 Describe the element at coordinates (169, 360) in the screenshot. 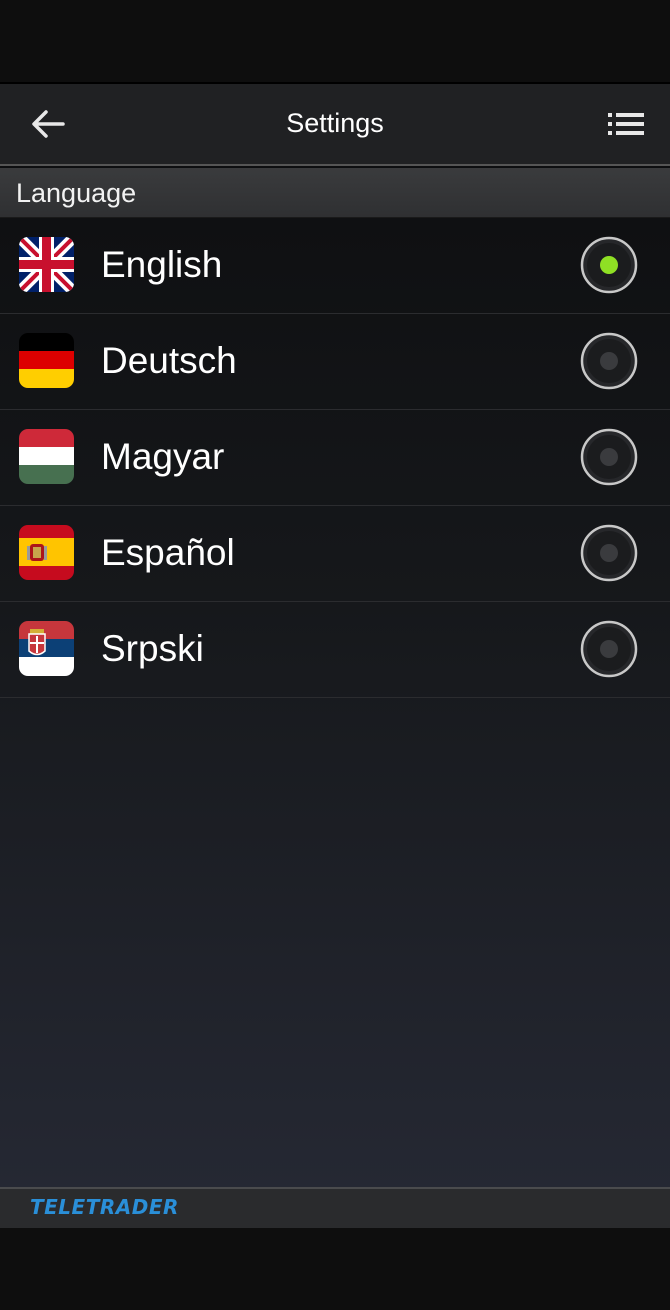

I see `language-label: Deutsch` at that location.